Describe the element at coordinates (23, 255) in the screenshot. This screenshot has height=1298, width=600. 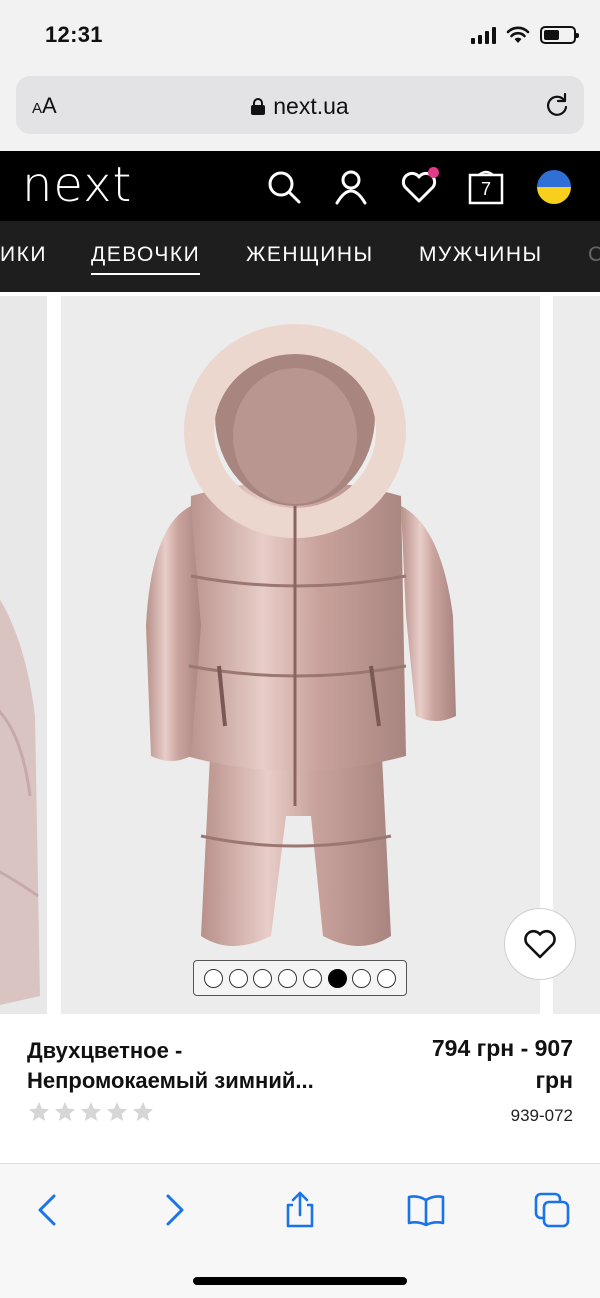
I see `nav-item-kids: ИКИ` at that location.